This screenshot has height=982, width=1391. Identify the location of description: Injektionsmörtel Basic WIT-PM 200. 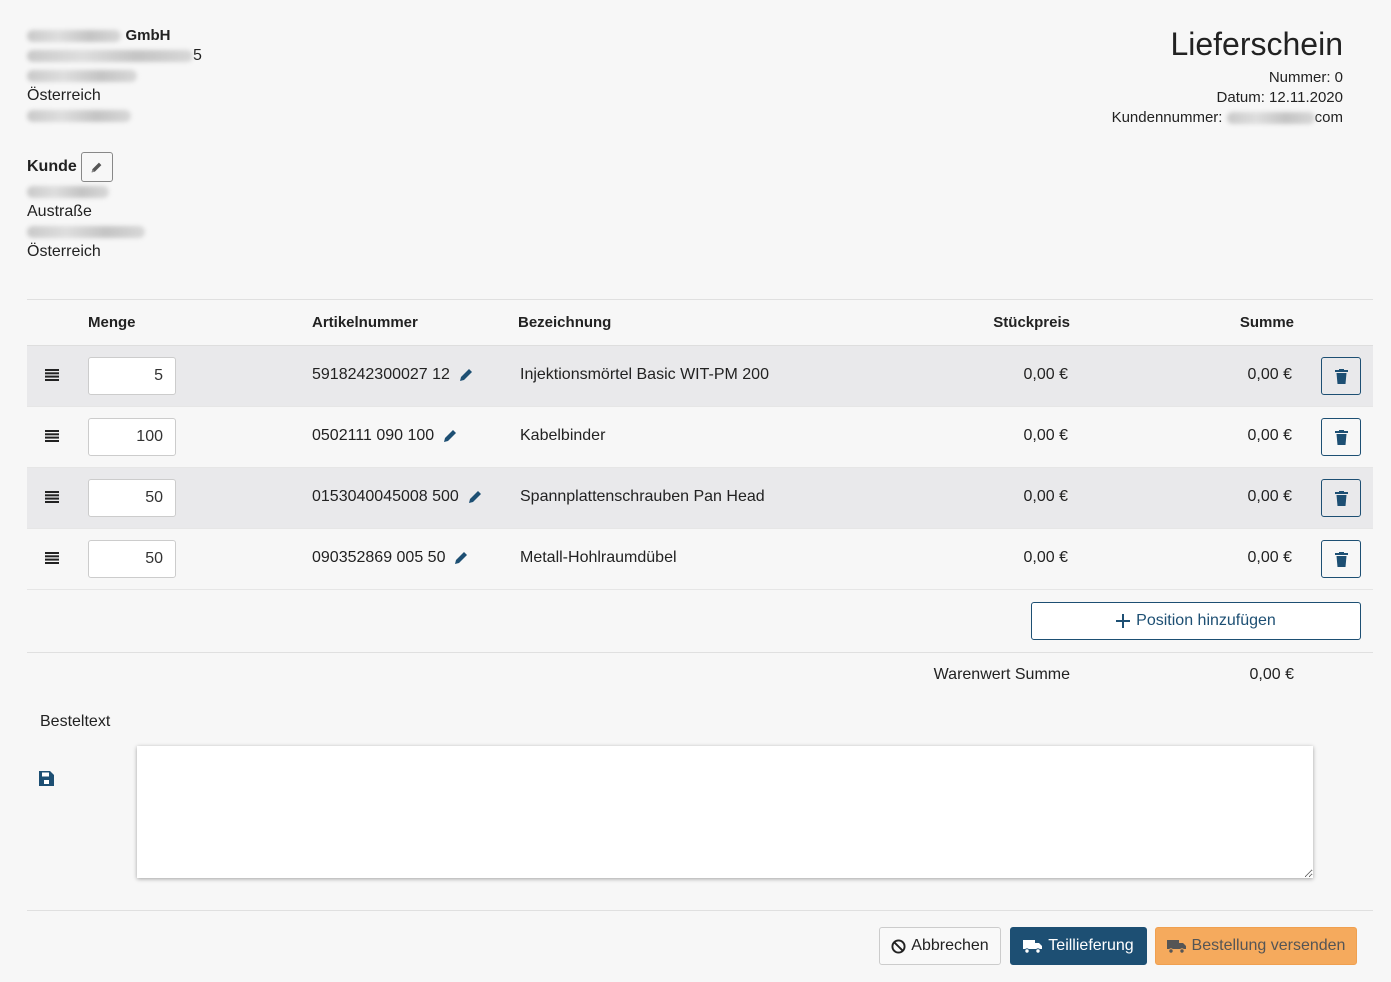
(644, 374).